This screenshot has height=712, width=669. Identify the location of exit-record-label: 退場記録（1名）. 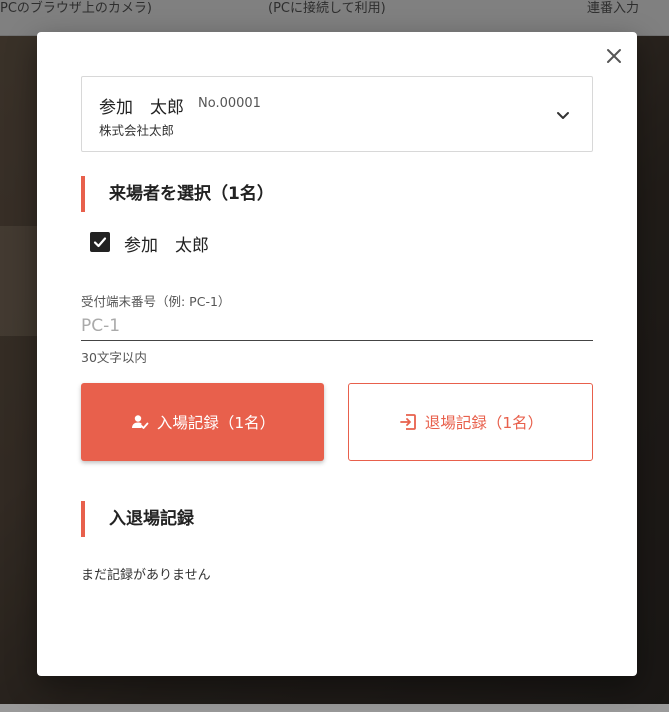
(484, 423).